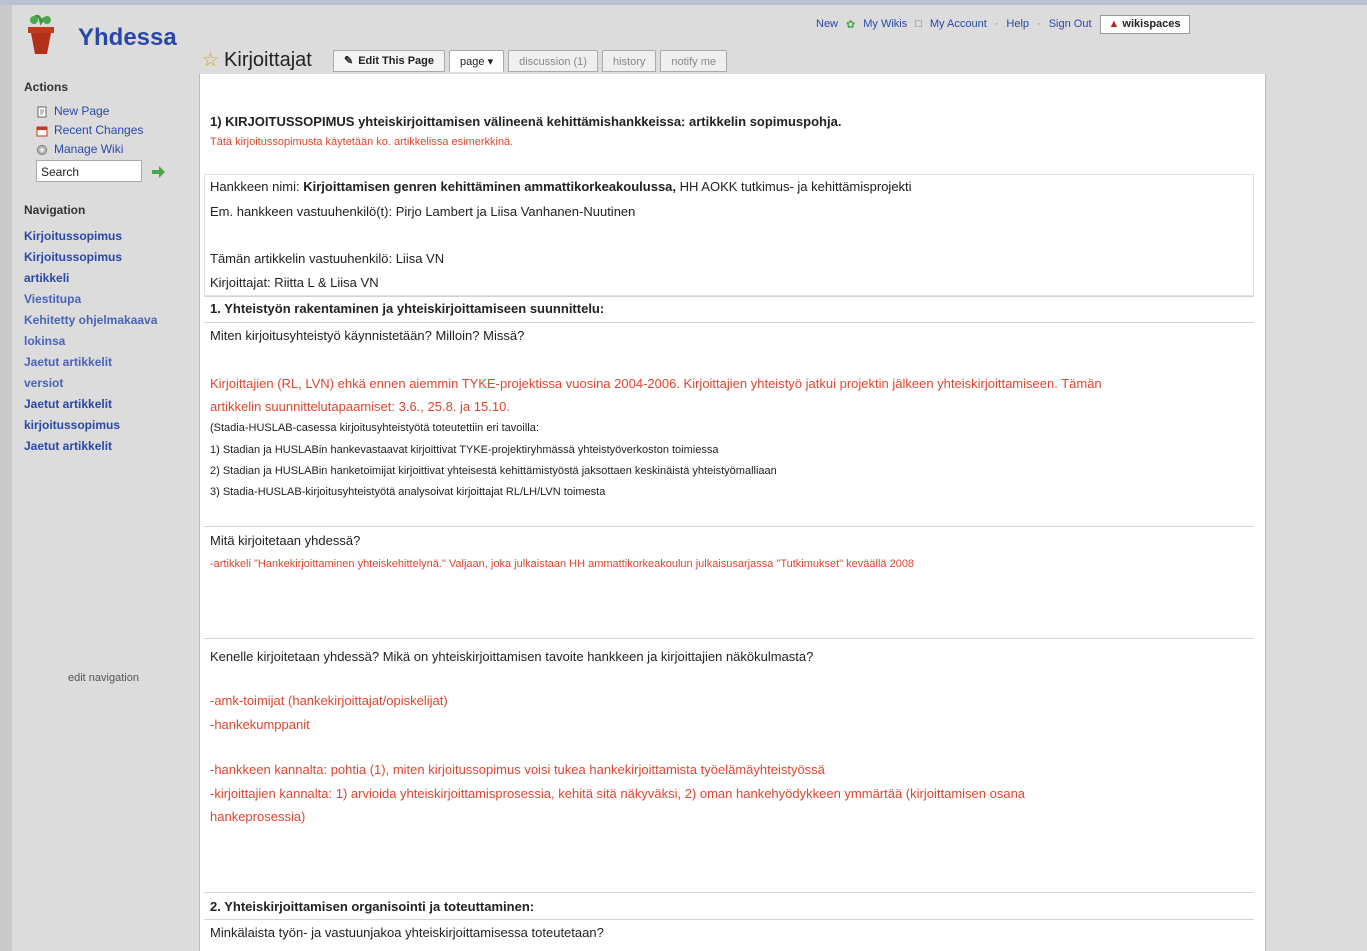  What do you see at coordinates (396, 61) in the screenshot?
I see `edit-label: Edit This Page` at bounding box center [396, 61].